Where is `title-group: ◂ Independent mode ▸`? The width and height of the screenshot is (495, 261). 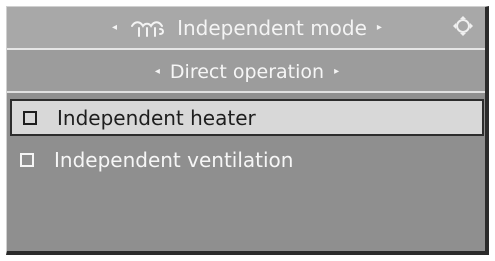 title-group: ◂ Independent mode ▸ is located at coordinates (247, 28).